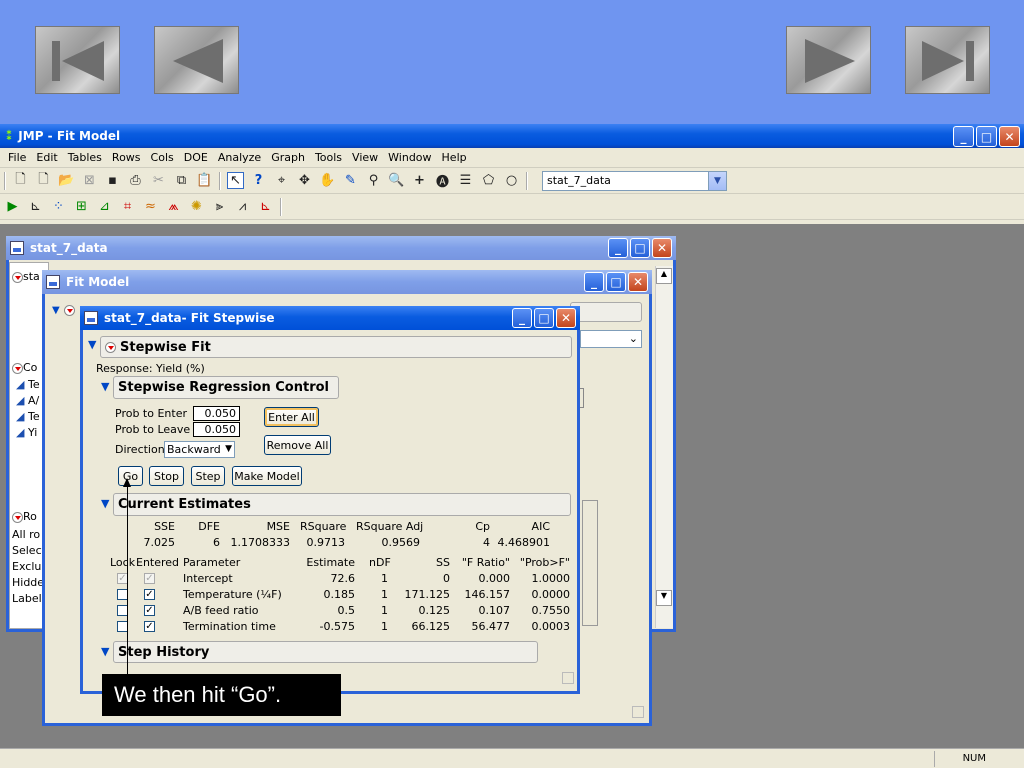  Describe the element at coordinates (289, 157) in the screenshot. I see `menu-graph: Graph` at that location.